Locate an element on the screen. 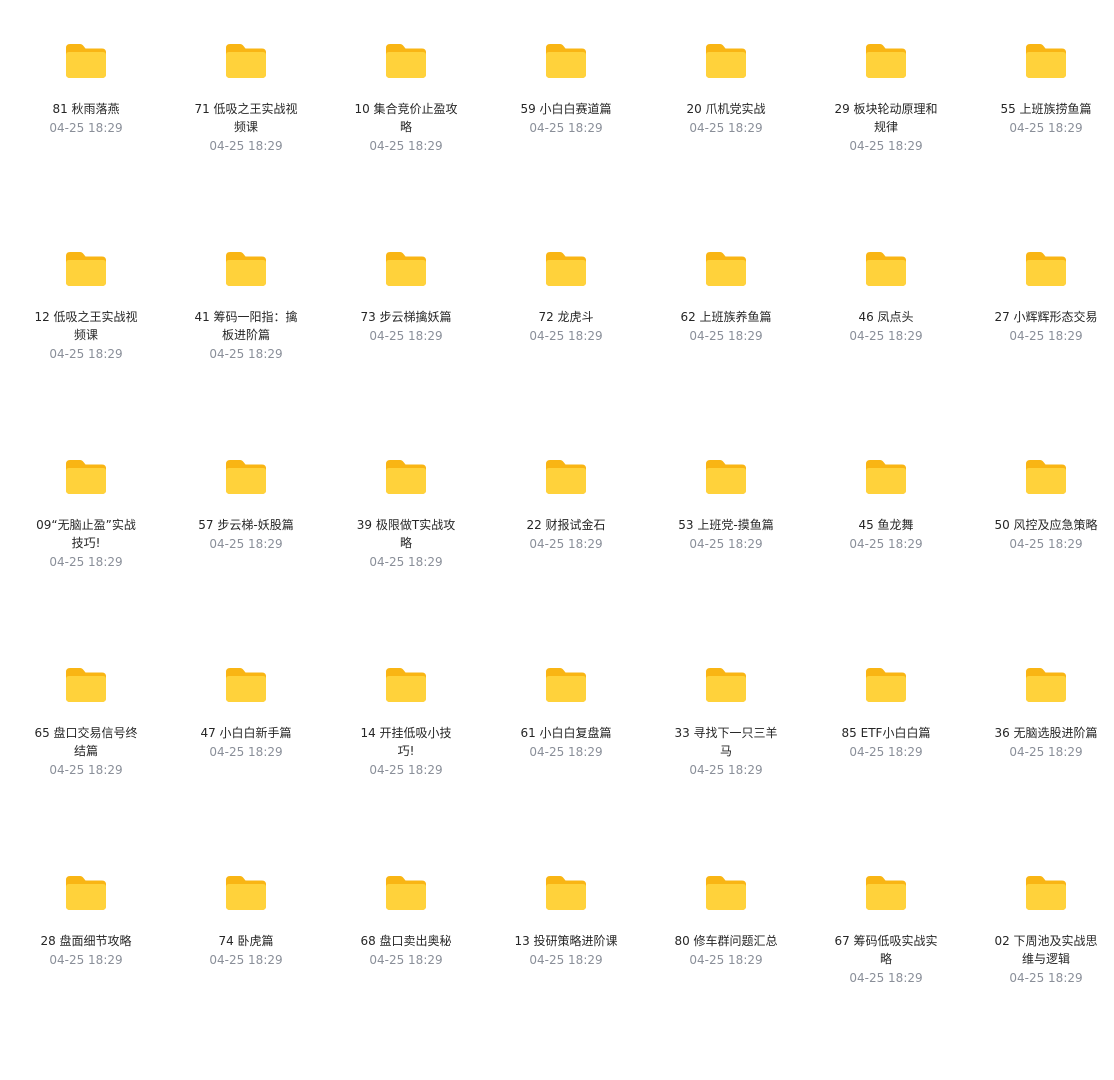 The width and height of the screenshot is (1114, 1080). folder-name: 39 极限做T实战攻略 is located at coordinates (406, 534).